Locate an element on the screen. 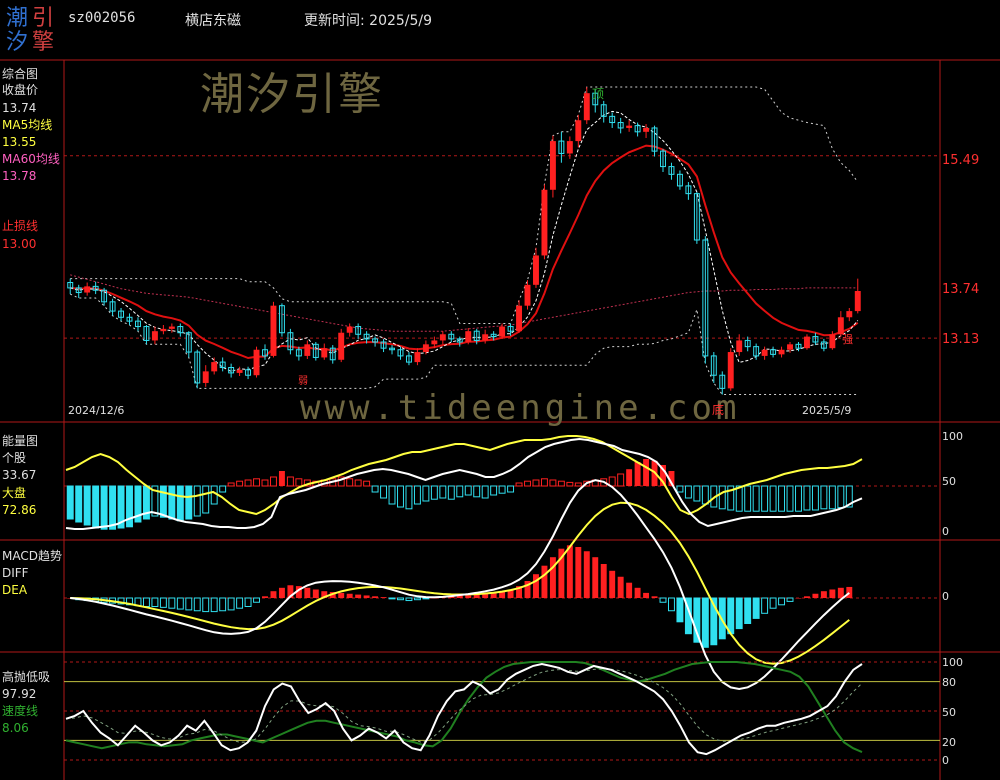 The width and height of the screenshot is (1000, 780). volume-market-value: 72.86 is located at coordinates (19, 510).